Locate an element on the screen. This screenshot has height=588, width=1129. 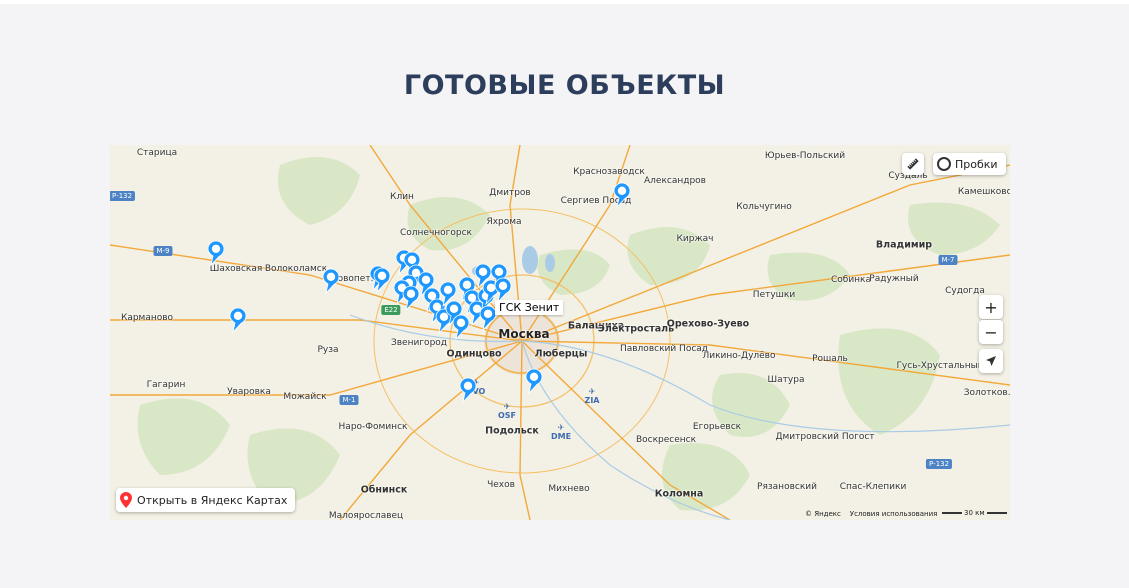
city-label: Гусь-Хрустальный is located at coordinates (940, 366).